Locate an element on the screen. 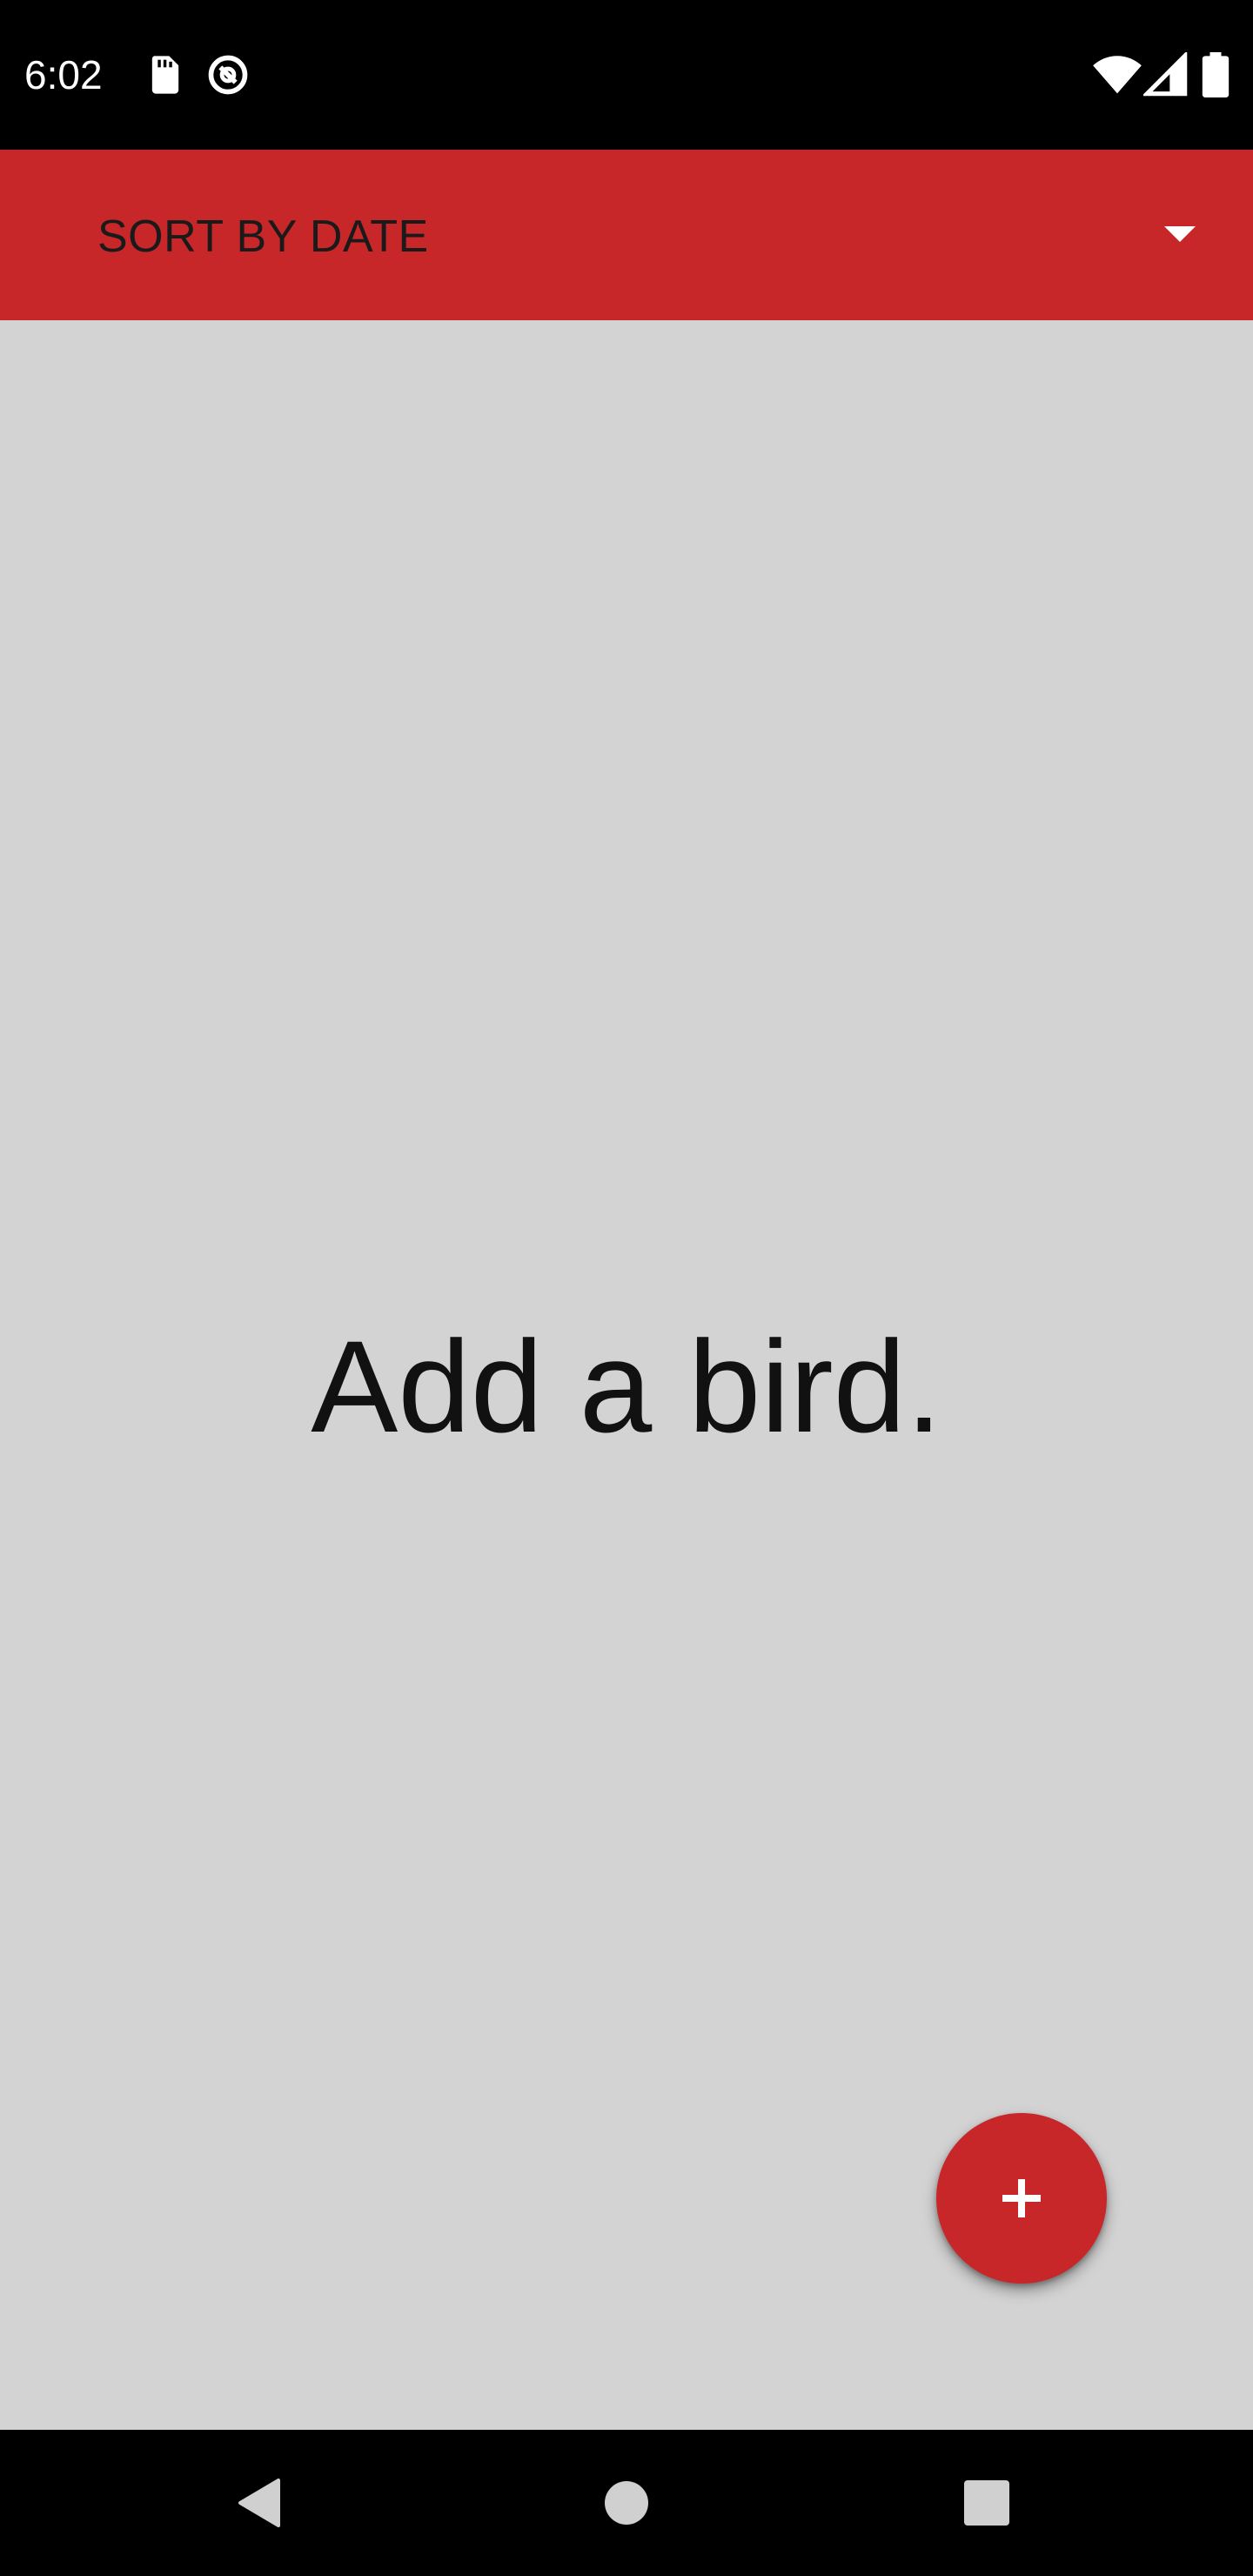 This screenshot has width=1253, height=2576. sort-dropdown: SORT BY DATE is located at coordinates (626, 235).